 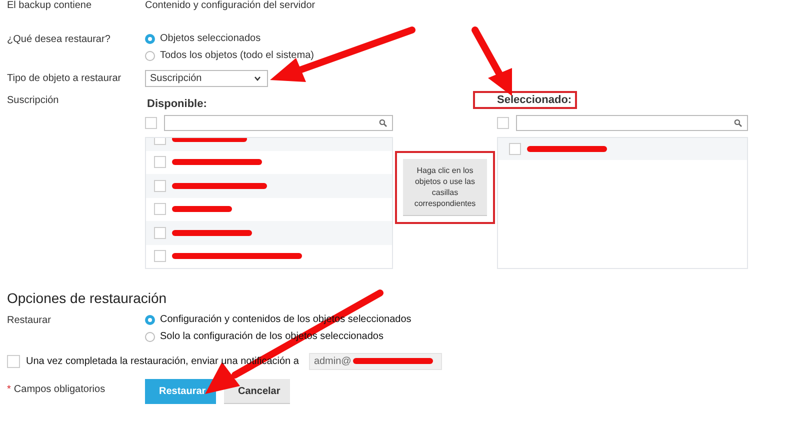 I want to click on section-heading: Opciones de restauración, so click(x=87, y=298).